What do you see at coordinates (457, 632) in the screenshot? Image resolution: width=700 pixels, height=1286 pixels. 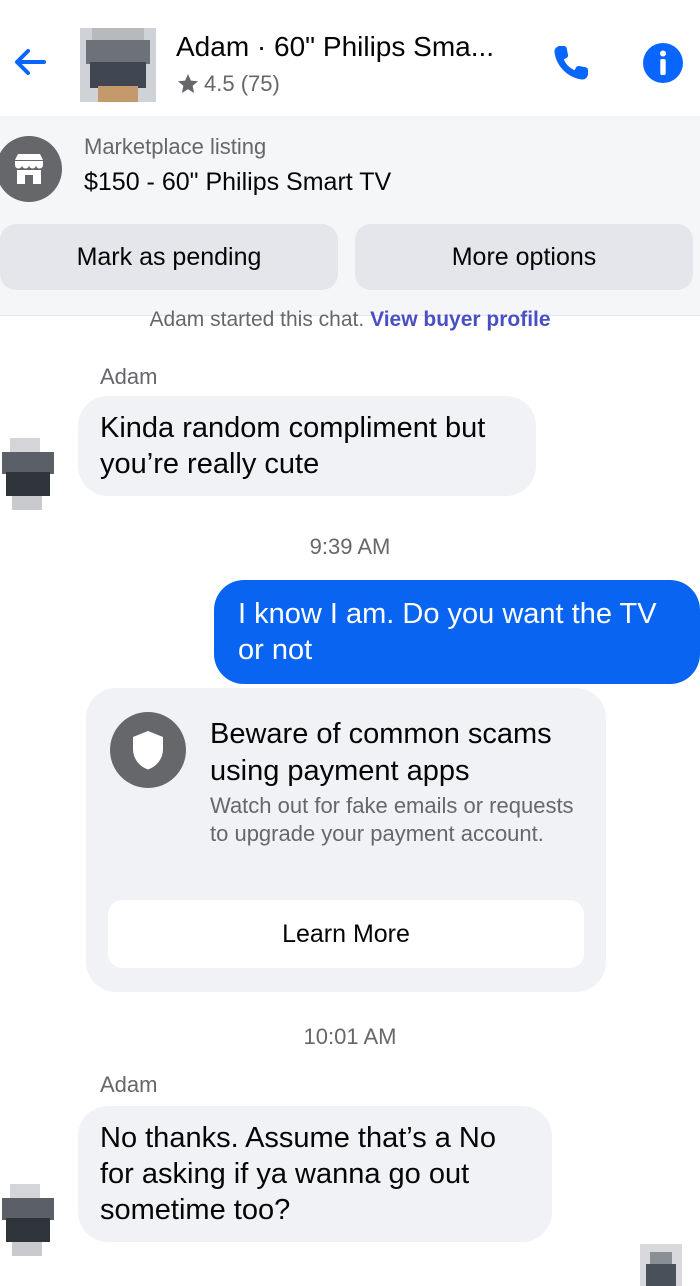 I see `outgoing-message: I know I am. Do you want the TV or not` at bounding box center [457, 632].